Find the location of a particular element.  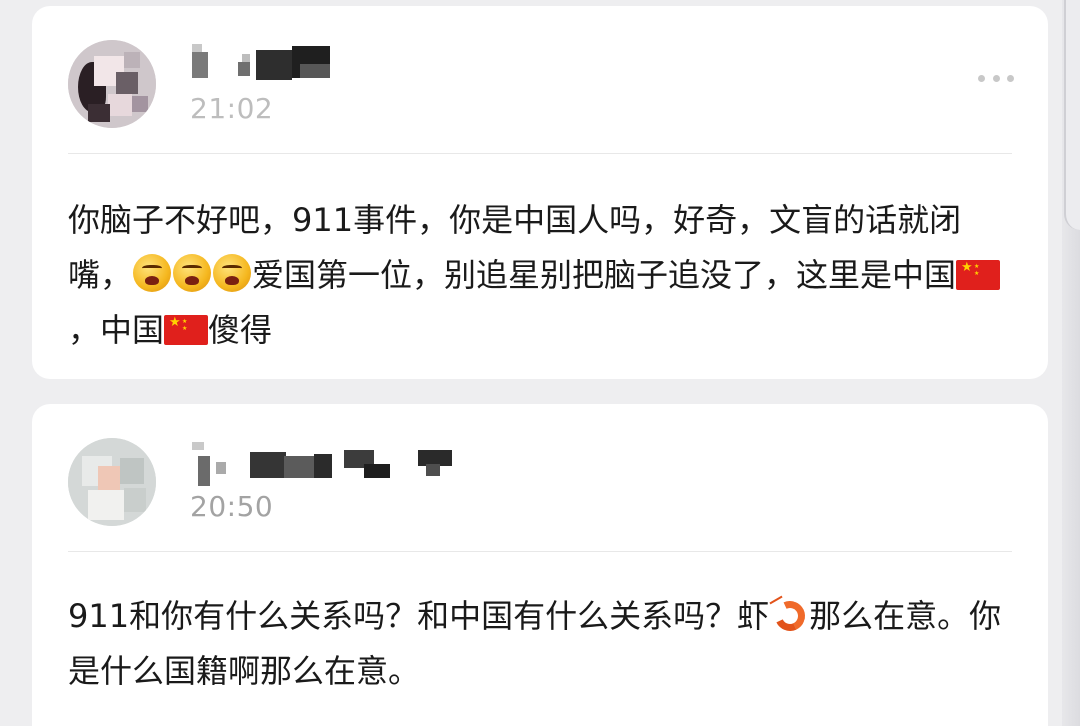

shrimp-icon is located at coordinates (789, 615).